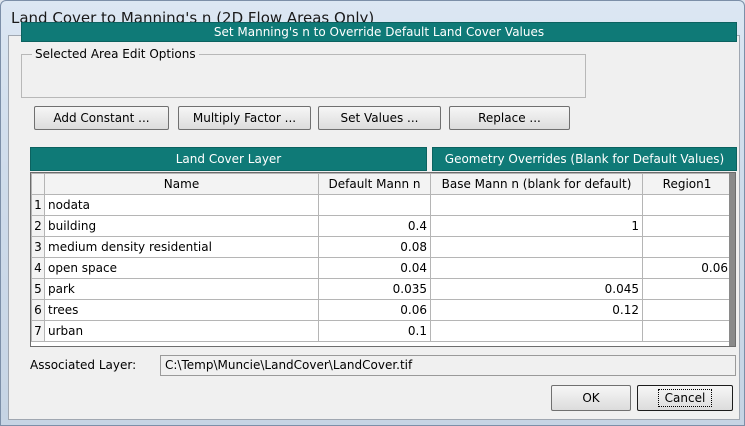  What do you see at coordinates (303, 73) in the screenshot?
I see `selected-area-edit-options-group: Selected Area Edit Options` at bounding box center [303, 73].